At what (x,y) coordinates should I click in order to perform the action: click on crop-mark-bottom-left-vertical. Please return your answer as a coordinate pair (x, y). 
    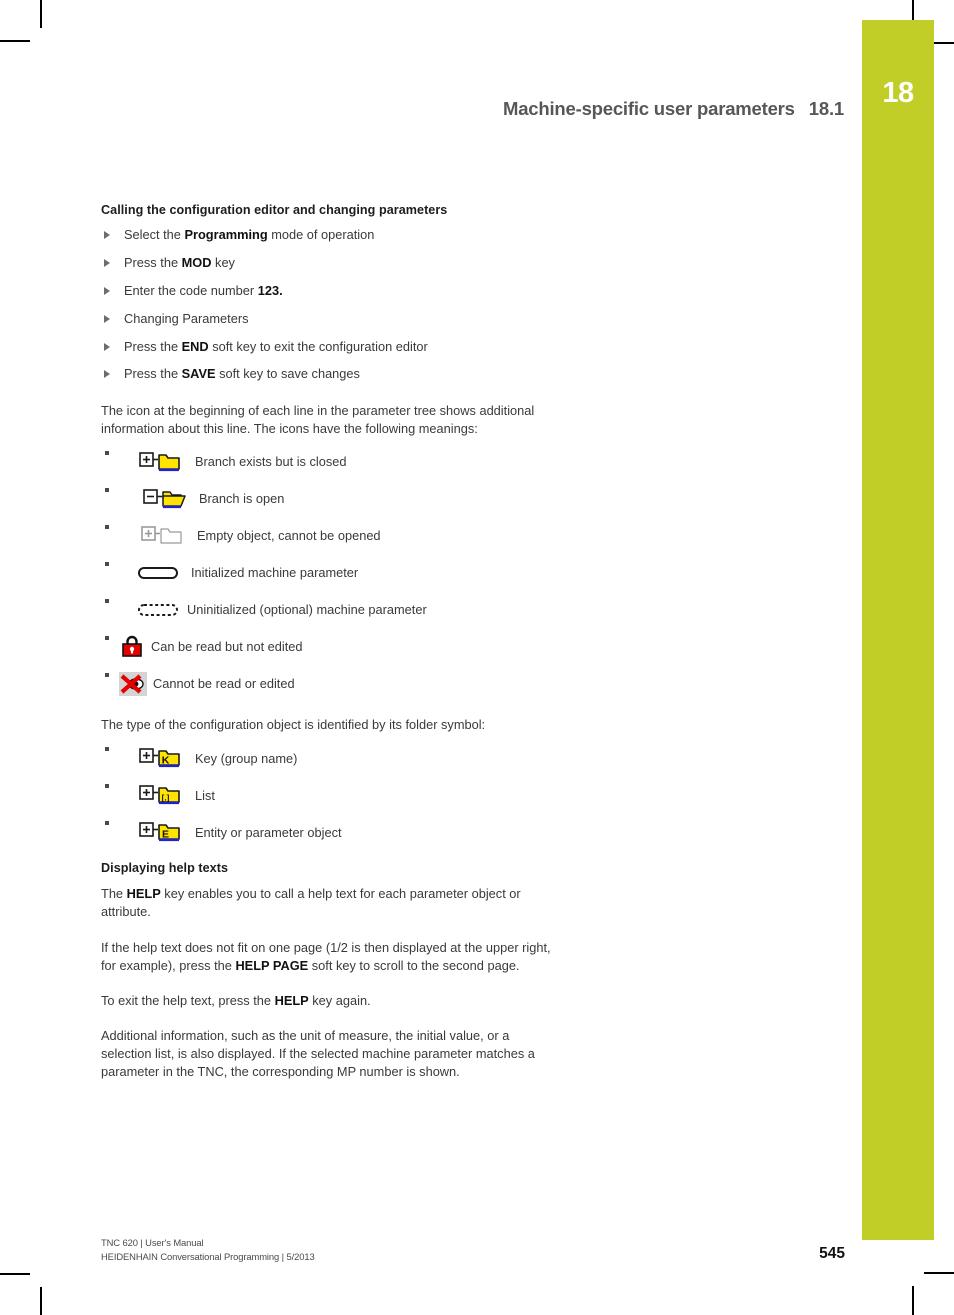
    Looking at the image, I should click on (41, 1301).